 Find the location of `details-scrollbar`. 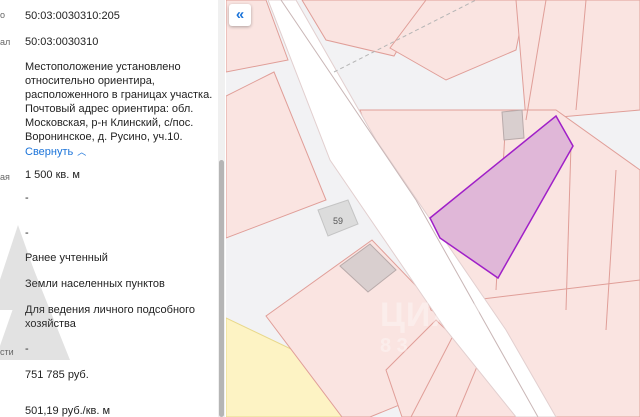

details-scrollbar is located at coordinates (221, 208).